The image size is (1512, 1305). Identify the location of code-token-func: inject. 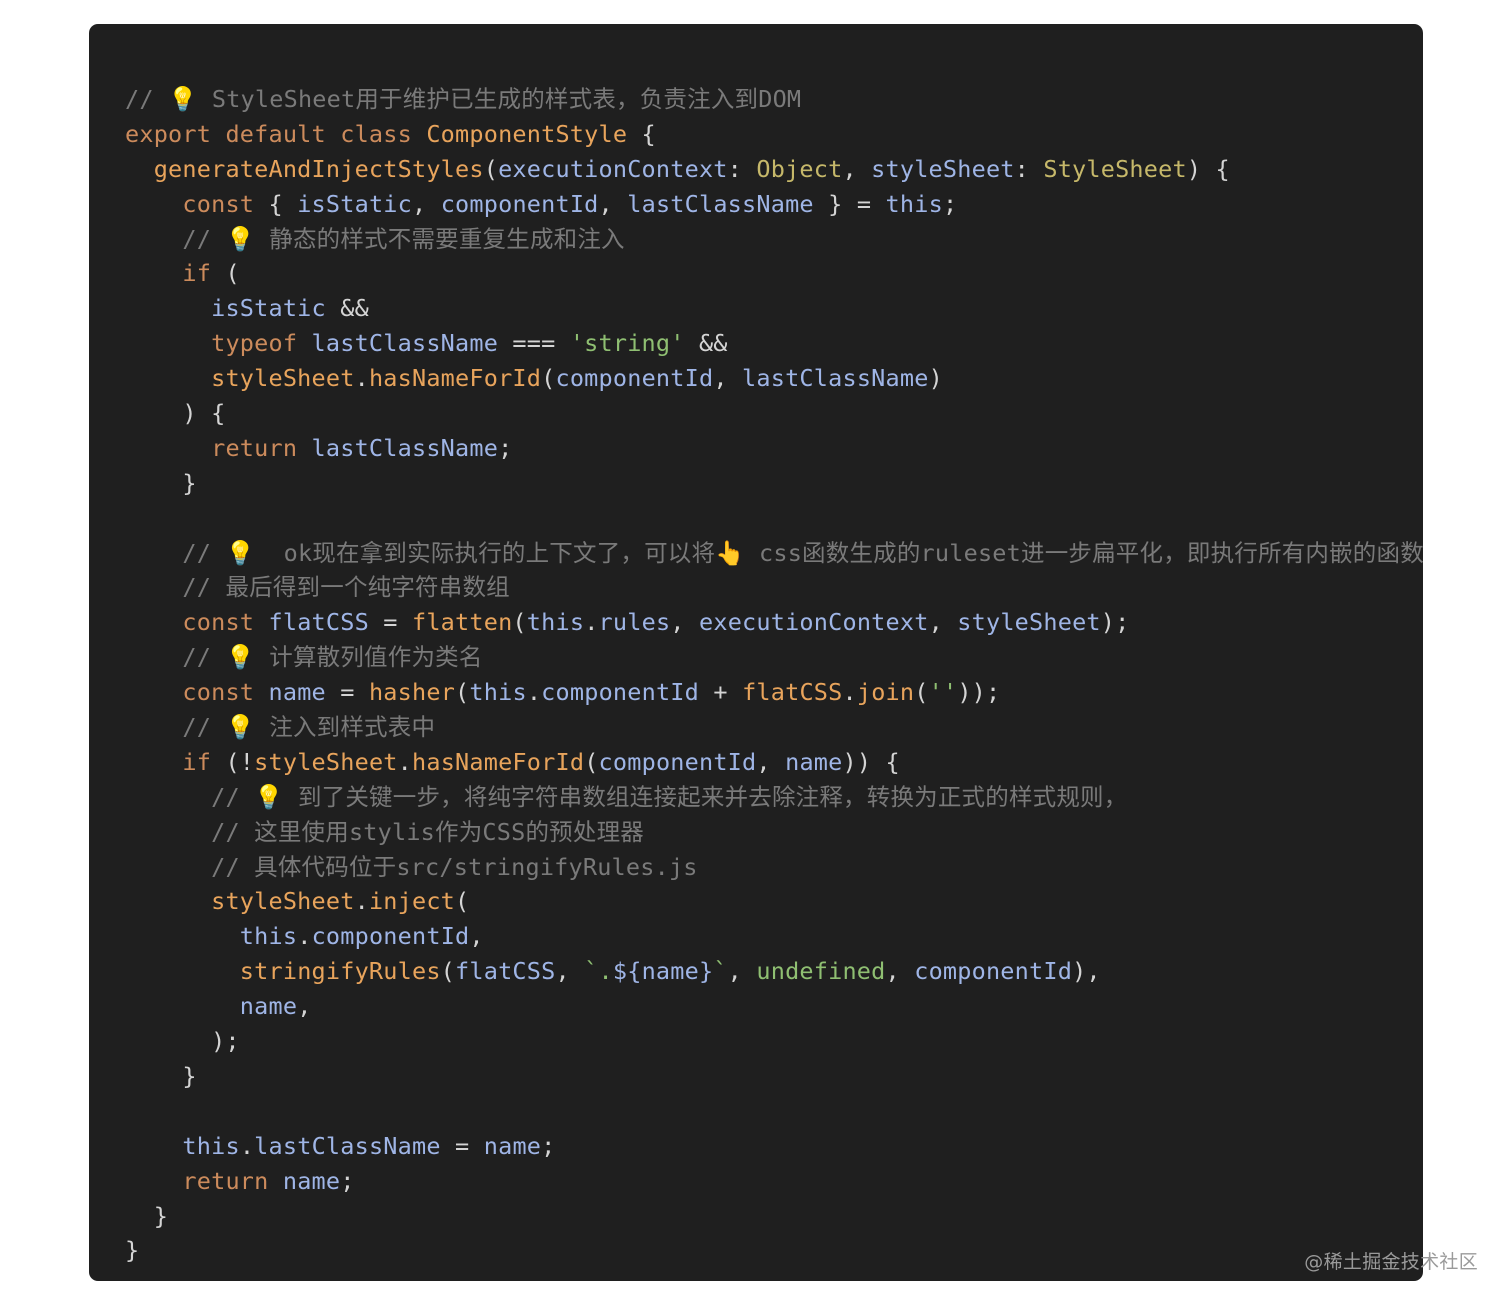
(412, 901).